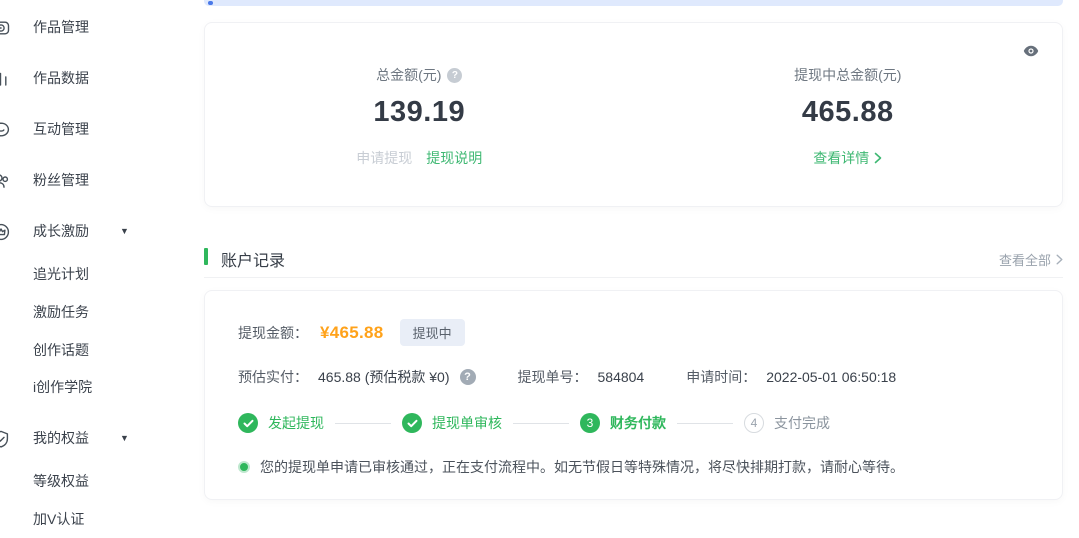 This screenshot has width=1079, height=538. What do you see at coordinates (754, 423) in the screenshot?
I see `step-number: 4` at bounding box center [754, 423].